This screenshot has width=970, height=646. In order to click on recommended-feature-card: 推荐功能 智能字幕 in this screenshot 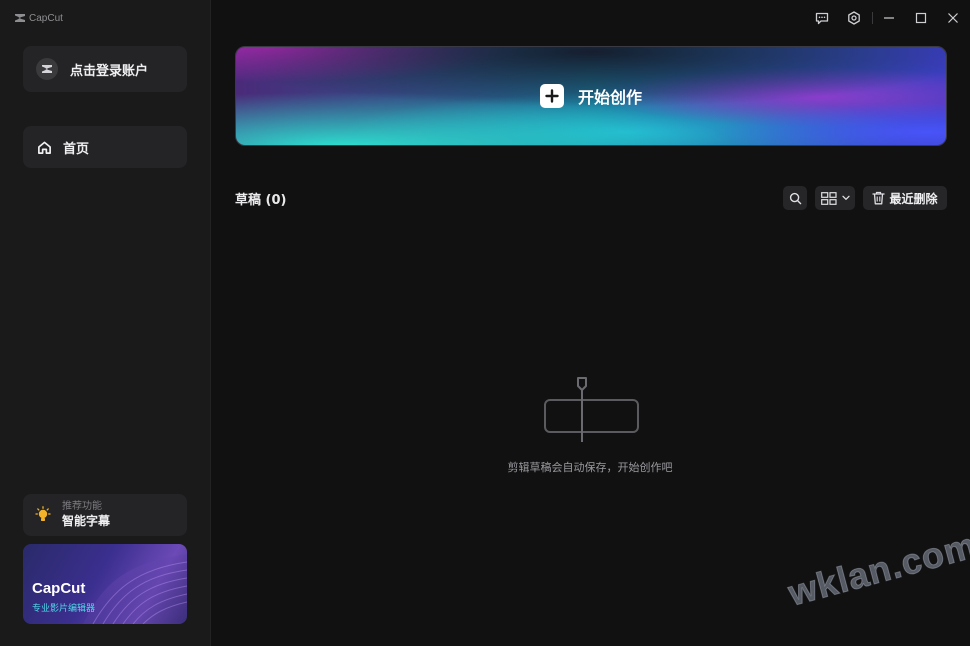, I will do `click(105, 515)`.